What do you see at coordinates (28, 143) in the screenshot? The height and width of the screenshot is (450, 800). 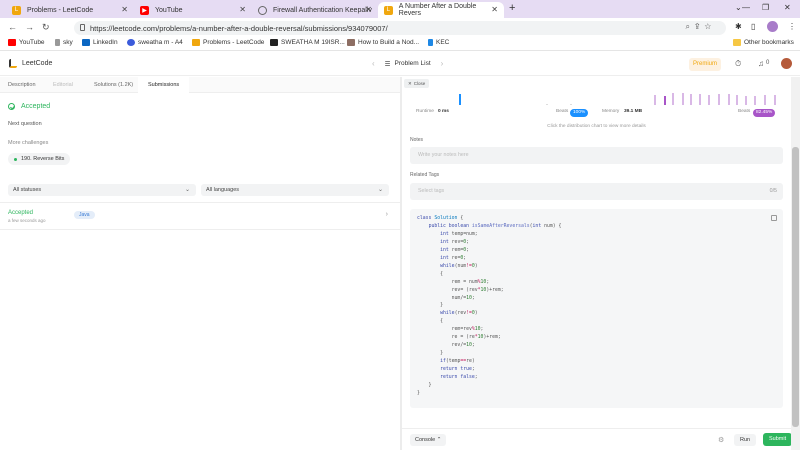 I see `more-challenges-label: More challenges` at bounding box center [28, 143].